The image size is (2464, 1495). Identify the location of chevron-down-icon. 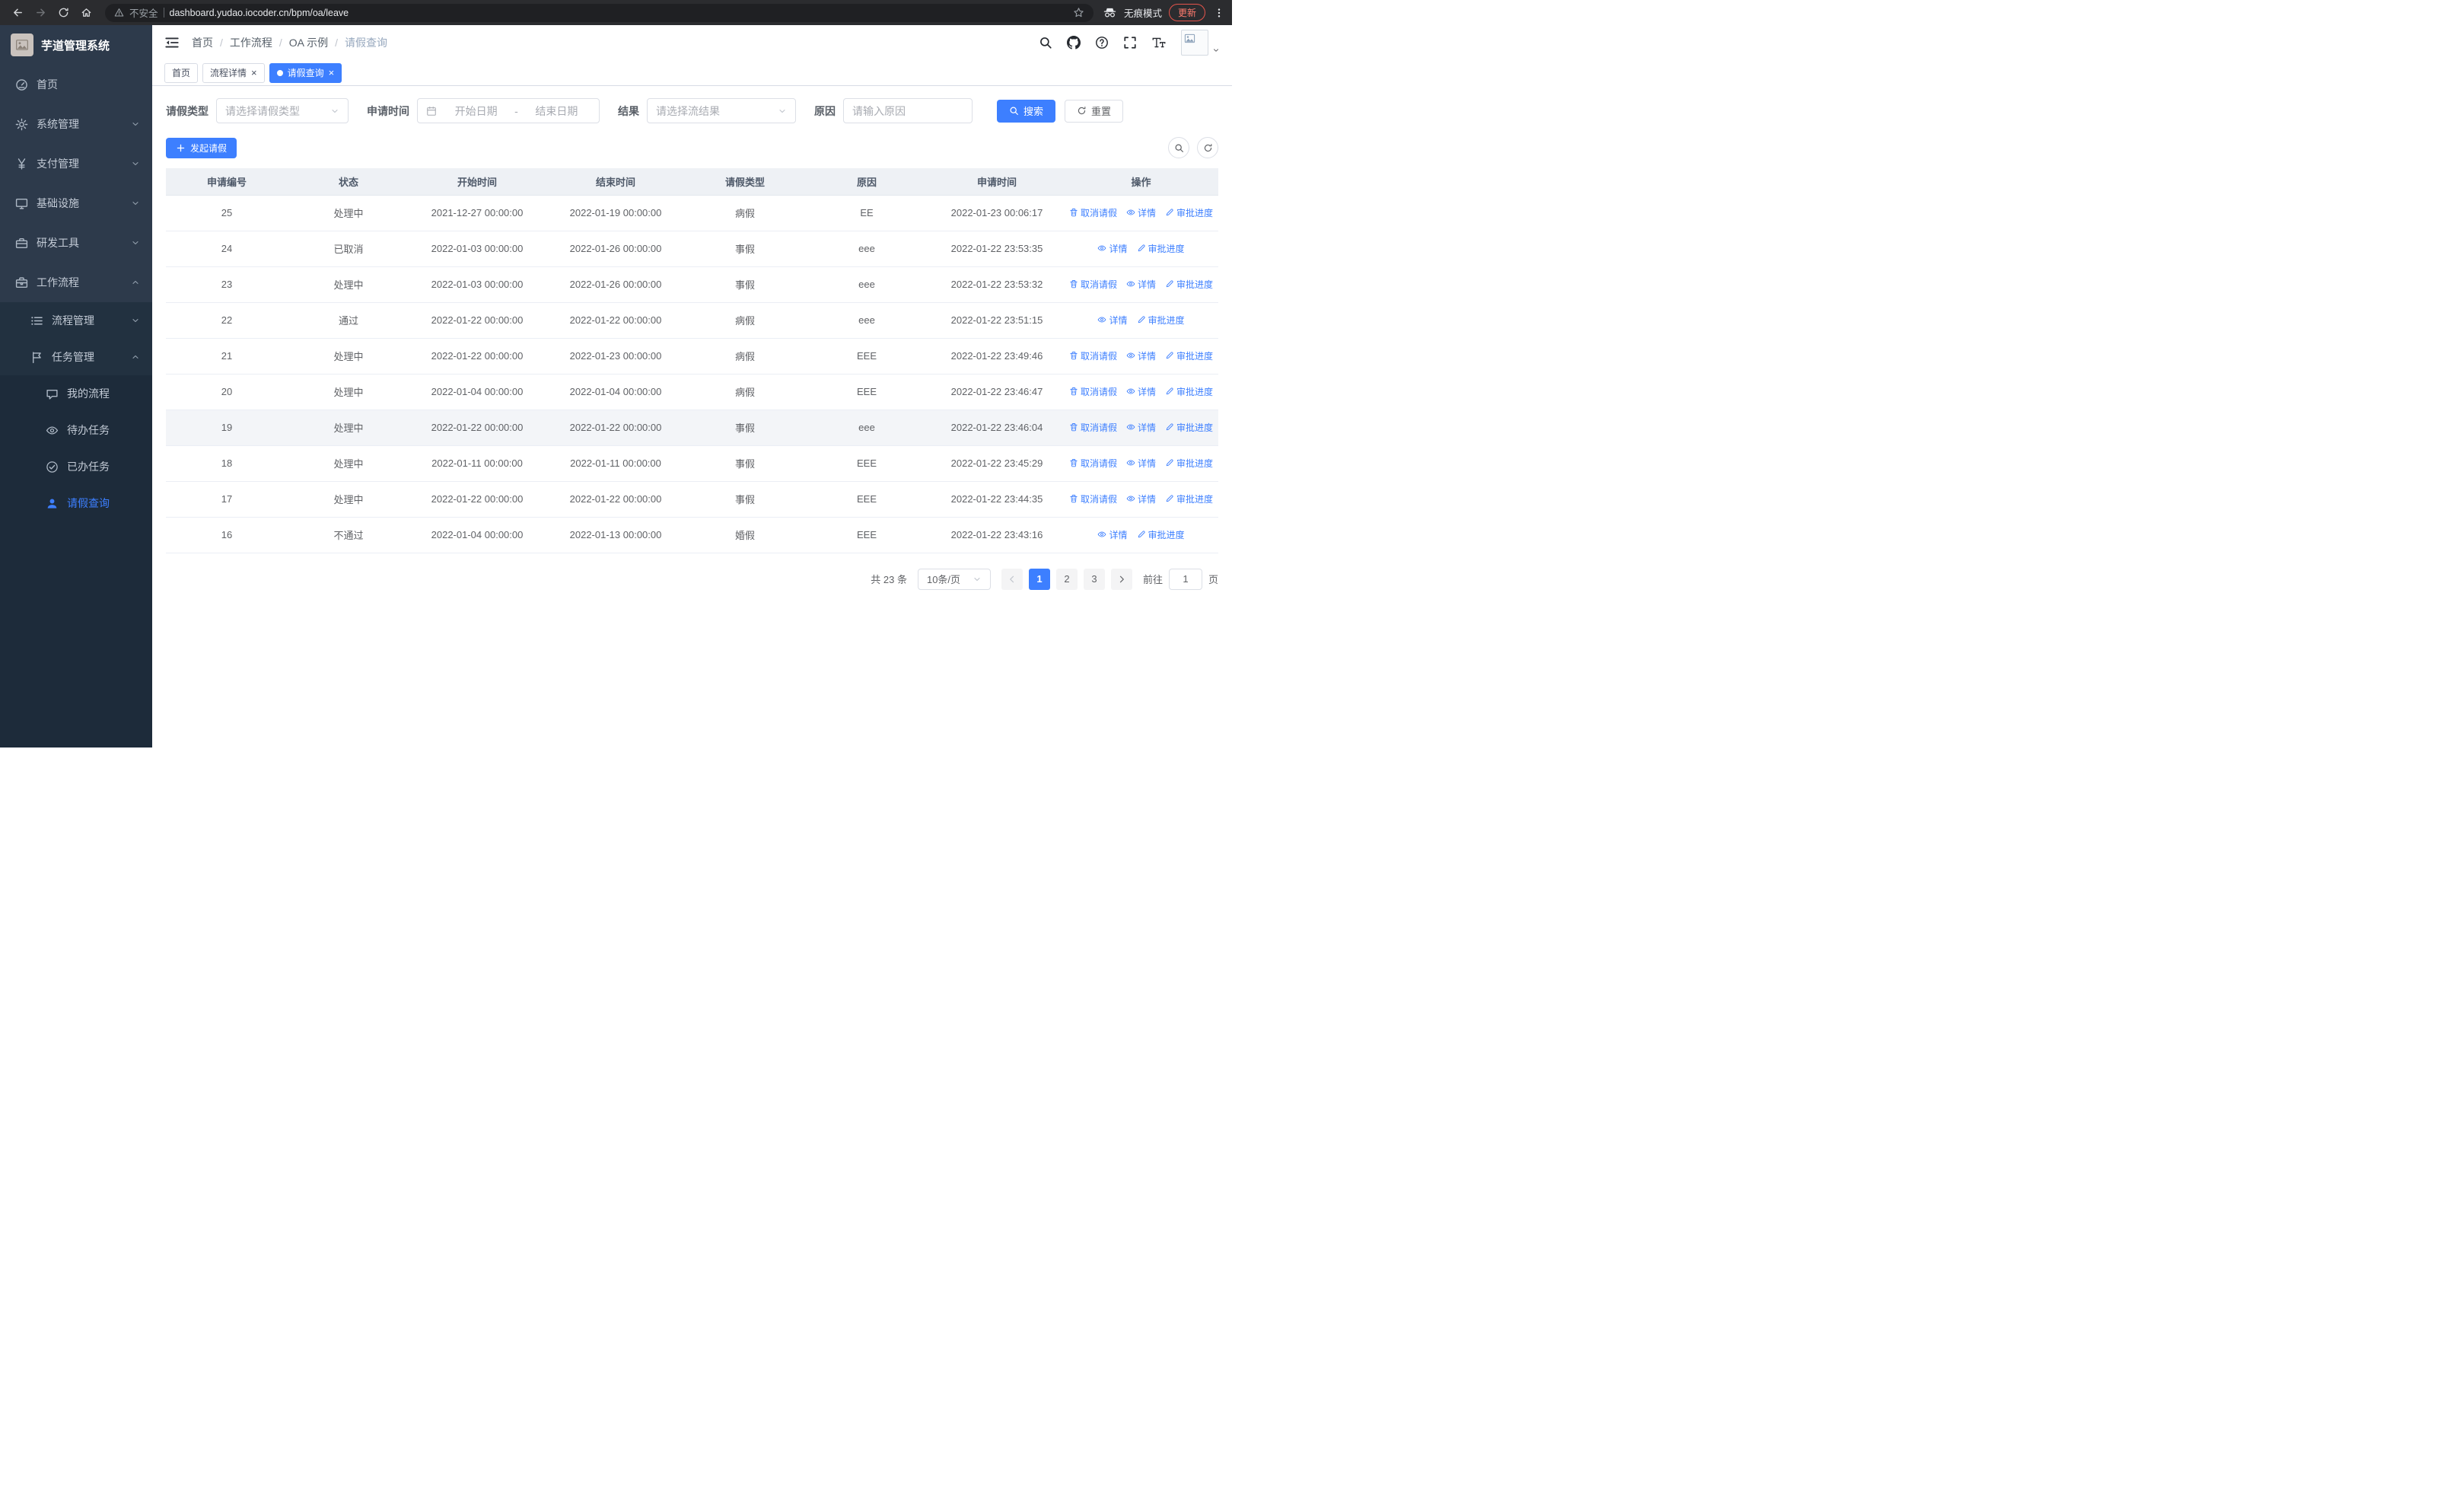
(135, 321).